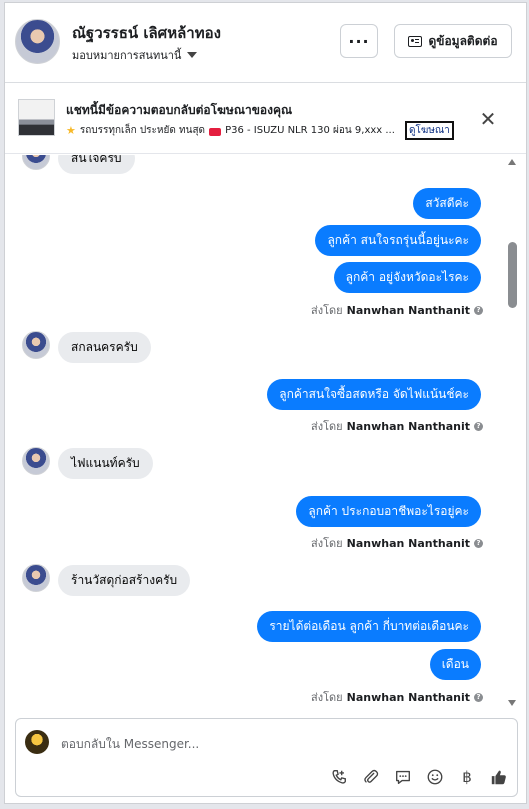 Image resolution: width=529 pixels, height=809 pixels. I want to click on composer-toolbar: ฿, so click(419, 777).